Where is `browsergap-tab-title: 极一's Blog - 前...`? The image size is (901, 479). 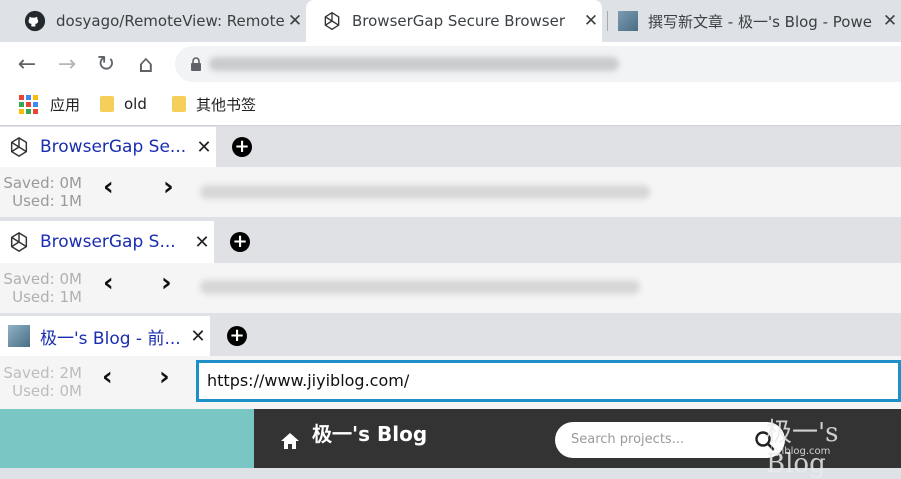 browsergap-tab-title: 极一's Blog - 前... is located at coordinates (110, 338).